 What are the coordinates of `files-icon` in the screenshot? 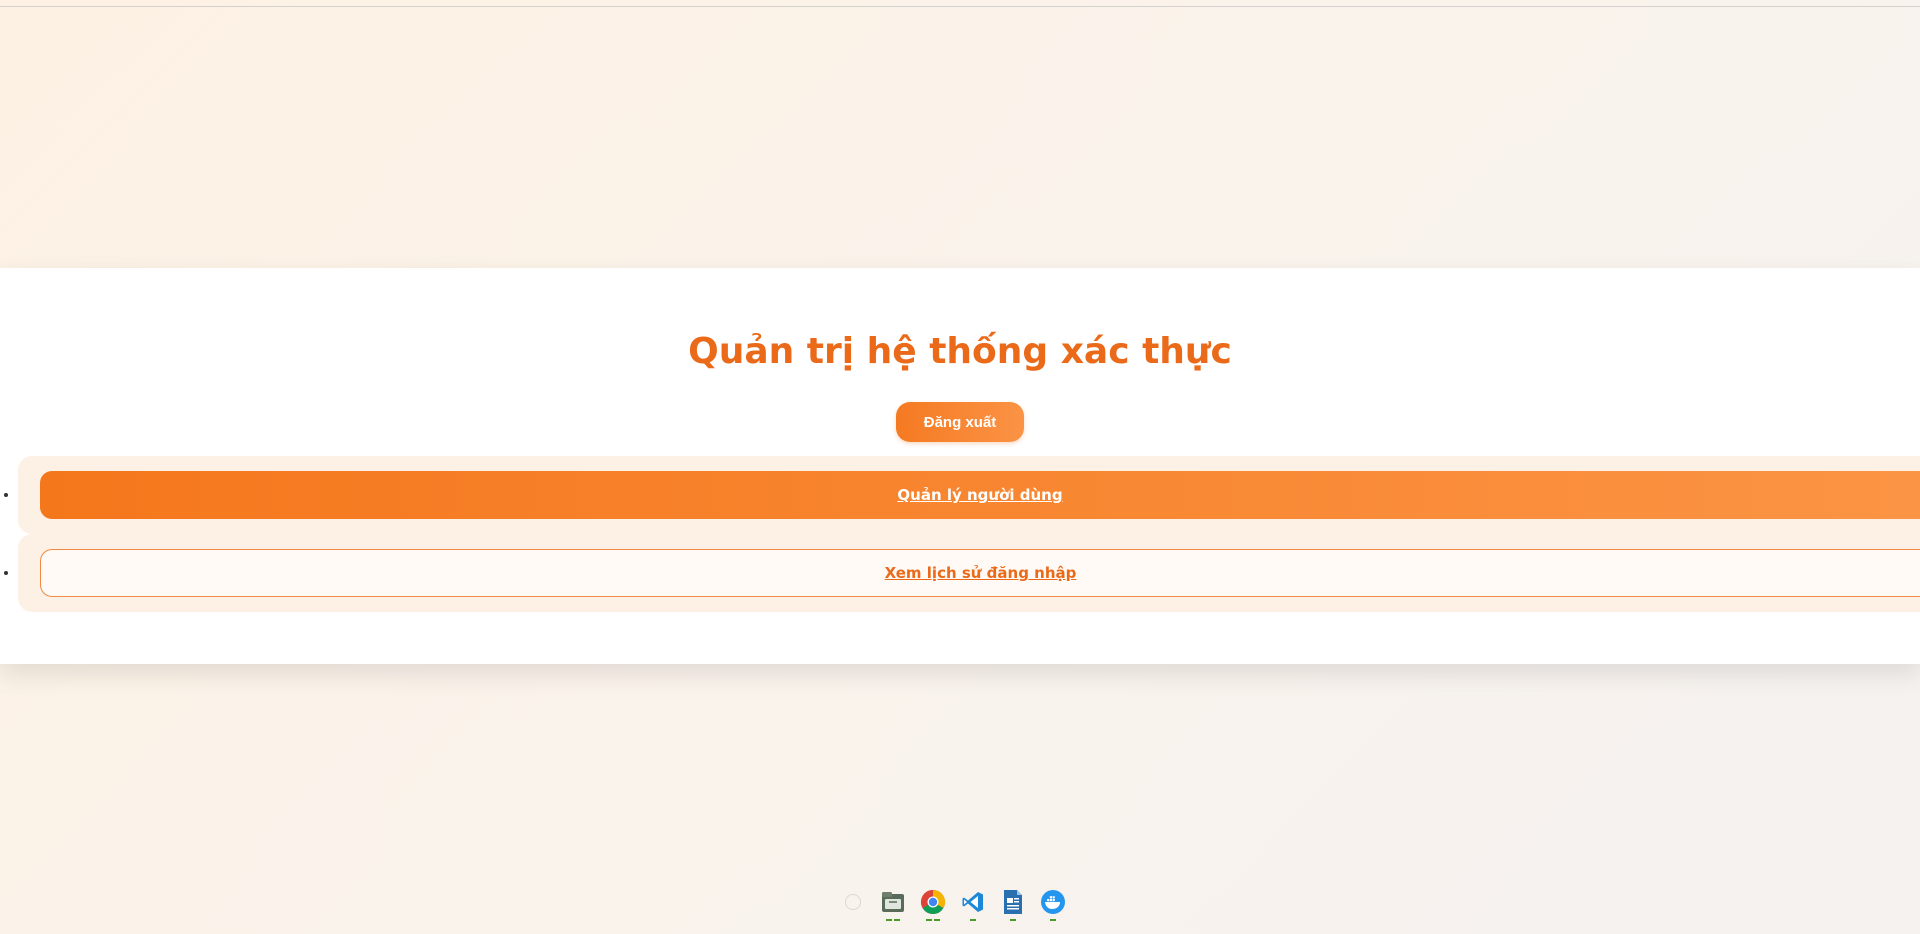 It's located at (893, 905).